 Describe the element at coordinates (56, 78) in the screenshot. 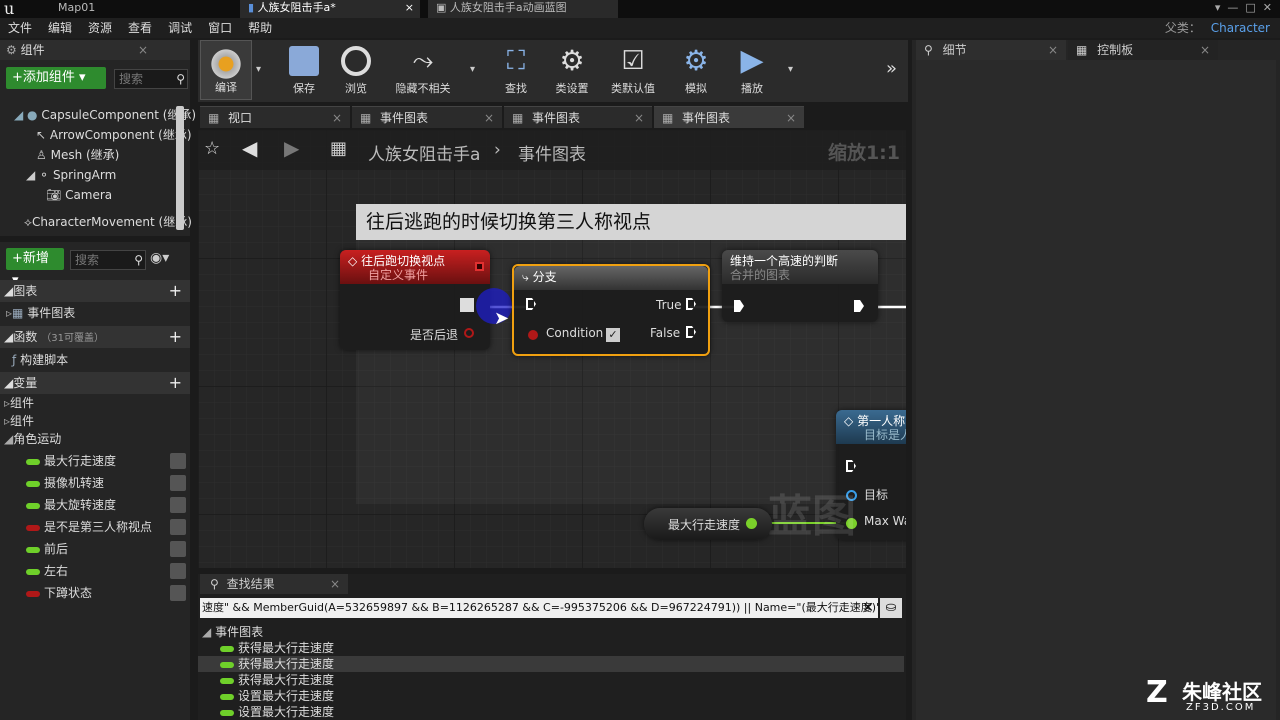

I see `add-component-button: +添加组件 ▾` at that location.